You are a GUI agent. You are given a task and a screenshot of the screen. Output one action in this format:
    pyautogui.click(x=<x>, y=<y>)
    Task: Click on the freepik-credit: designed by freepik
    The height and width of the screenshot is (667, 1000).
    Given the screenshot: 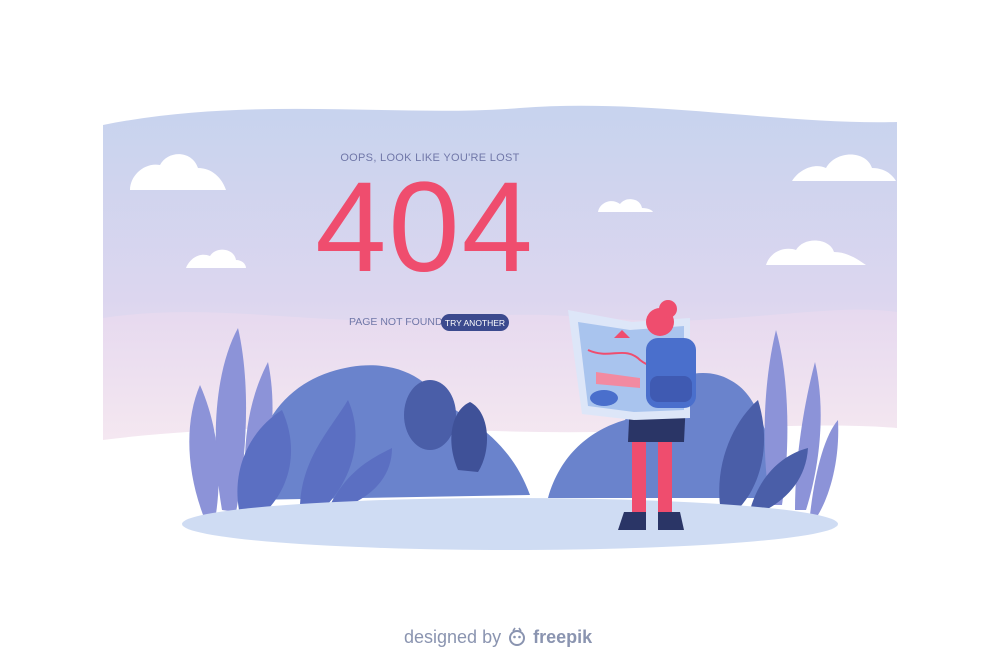 What is the action you would take?
    pyautogui.click(x=498, y=637)
    